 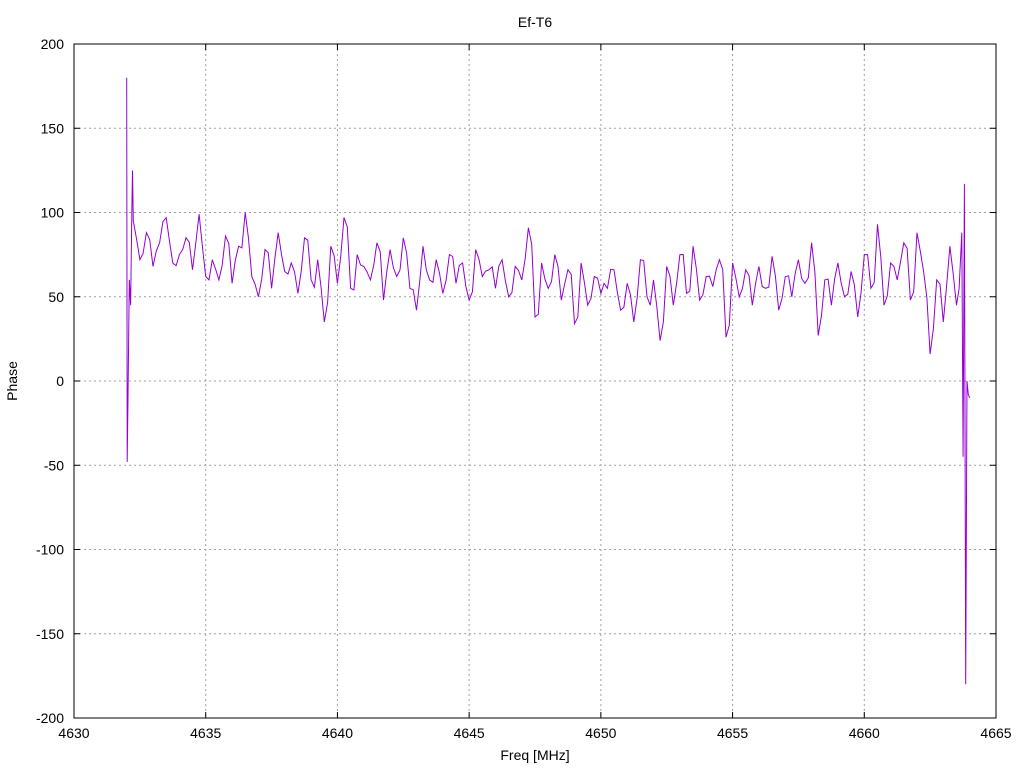 I want to click on x-tick-label: 4660, so click(x=864, y=733).